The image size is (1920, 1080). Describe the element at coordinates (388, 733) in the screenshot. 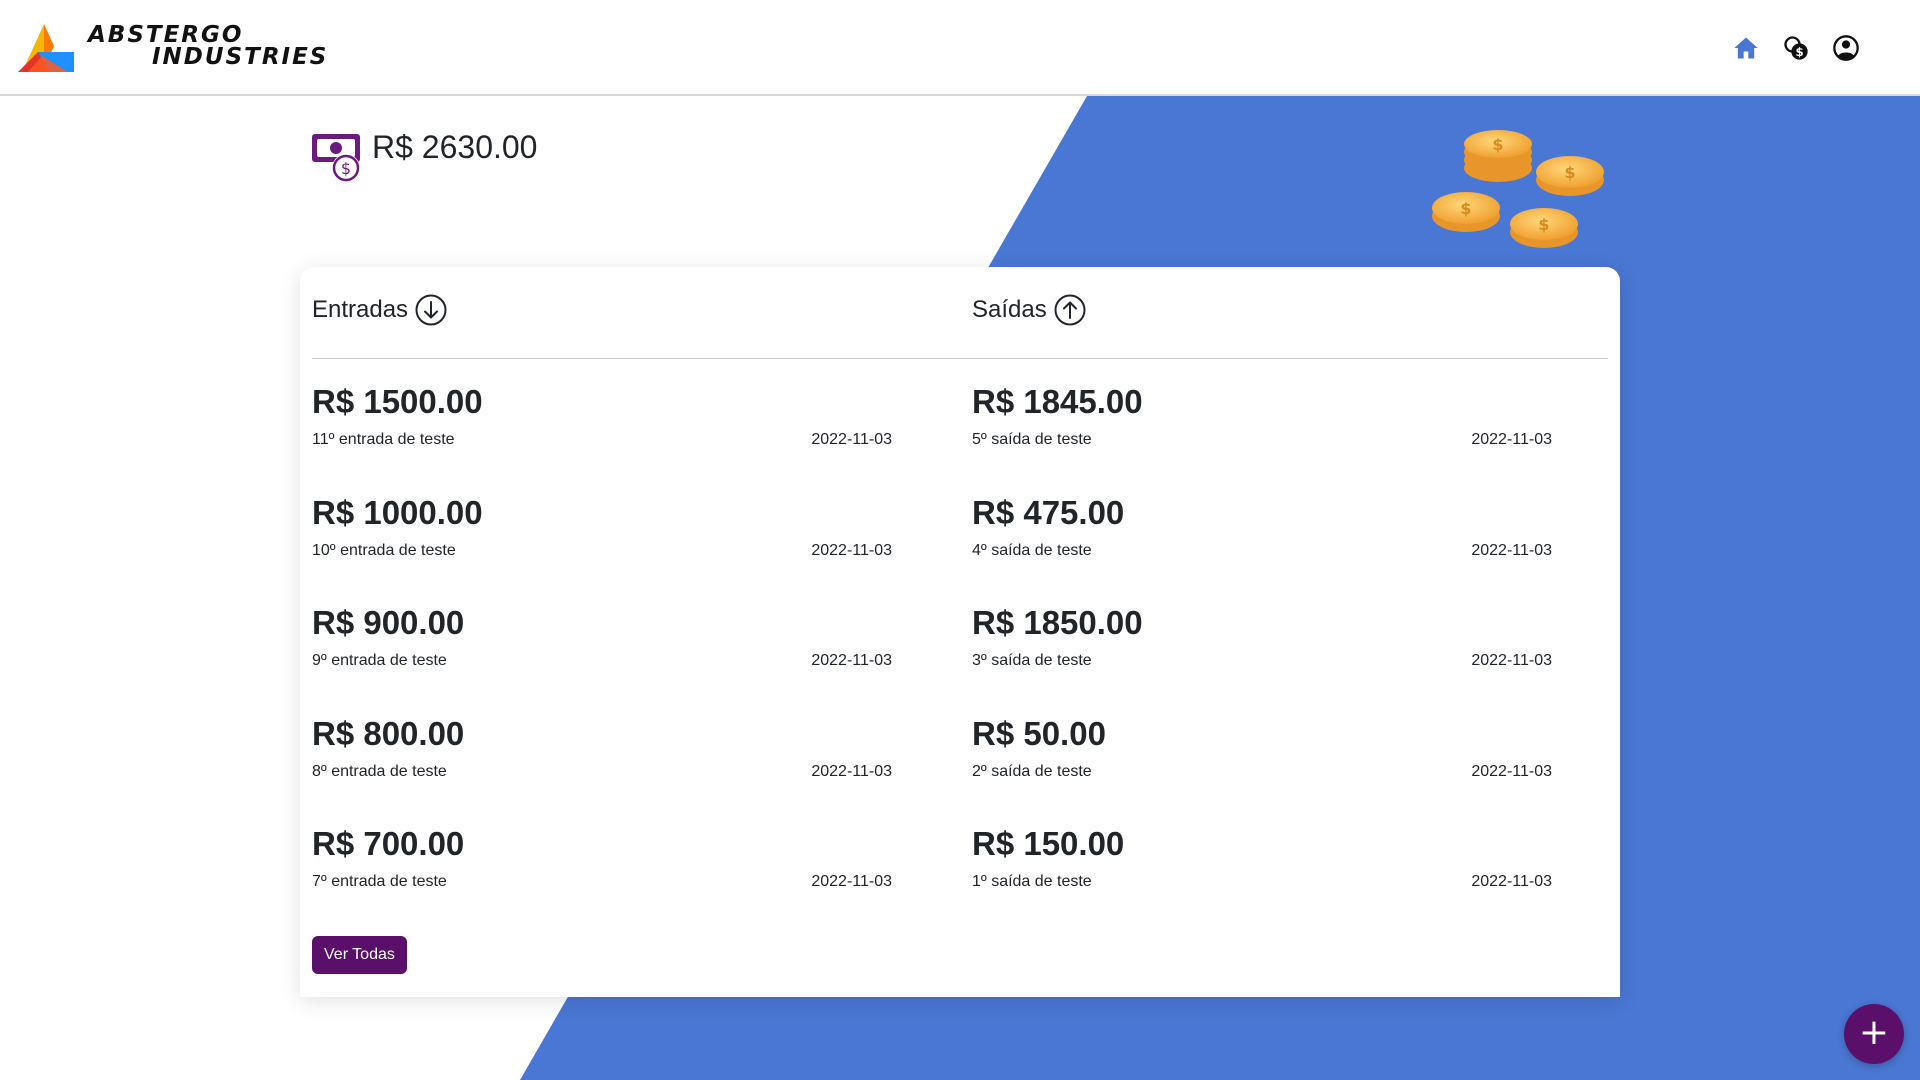

I see `entry-amount: R$ 800.00` at that location.